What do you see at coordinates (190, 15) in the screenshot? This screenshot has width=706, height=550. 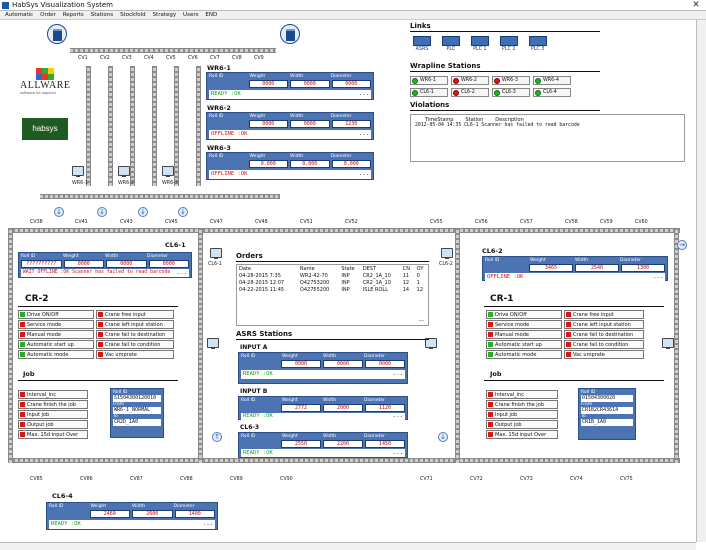 I see `menu-users: Users` at bounding box center [190, 15].